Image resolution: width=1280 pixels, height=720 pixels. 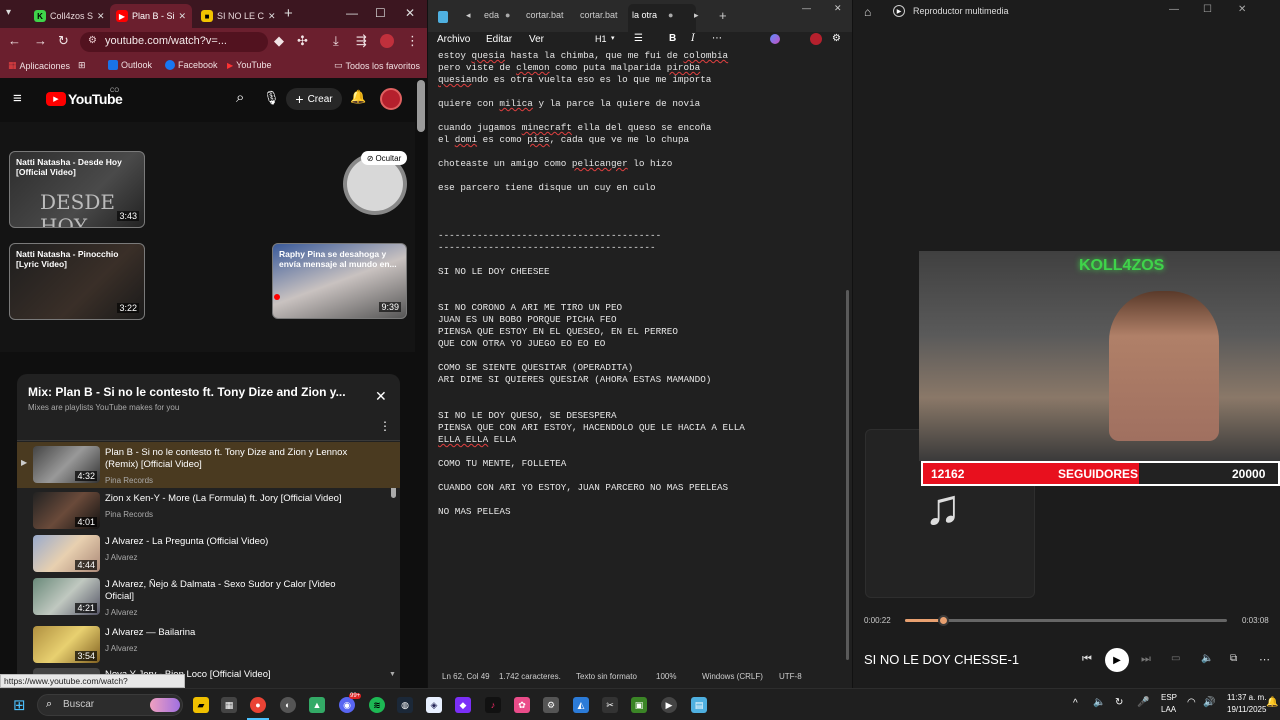 I want to click on play-button: ▶, so click(x=1117, y=660).